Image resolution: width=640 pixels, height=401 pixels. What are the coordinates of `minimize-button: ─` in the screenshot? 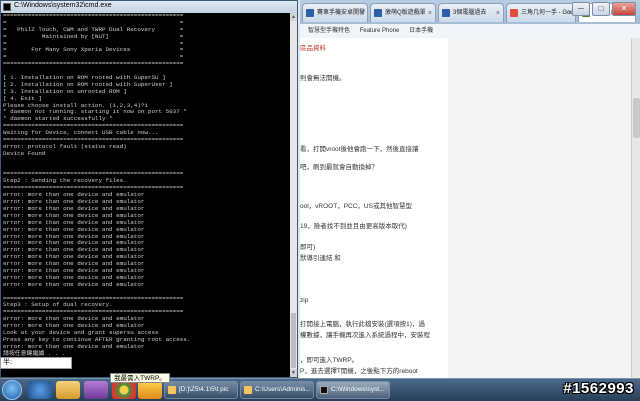 It's located at (581, 9).